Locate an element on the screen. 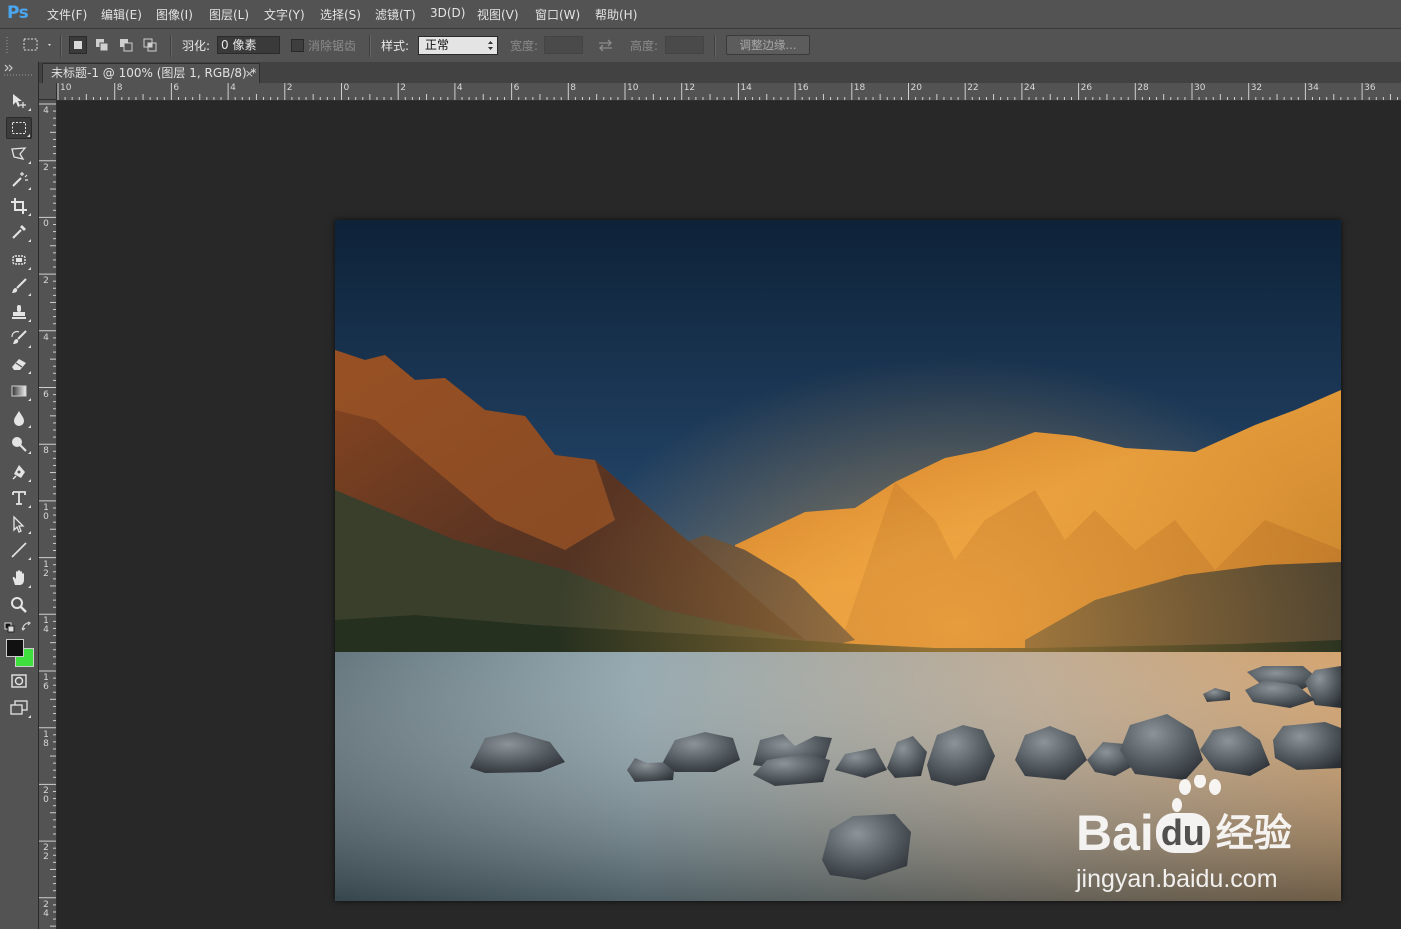 The image size is (1401, 929). document-tab: 未标题-1 @ 100% (图层 1, RGB/8) * × is located at coordinates (151, 73).